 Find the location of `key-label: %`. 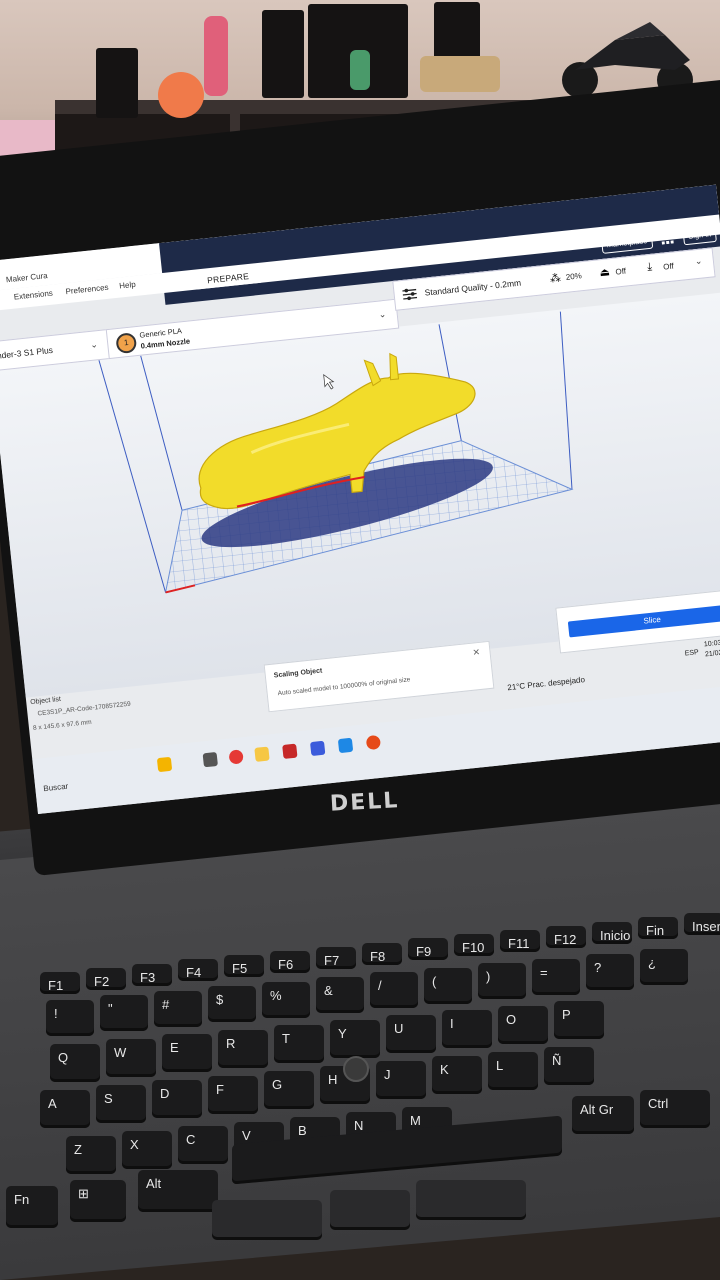

key-label: % is located at coordinates (276, 995).